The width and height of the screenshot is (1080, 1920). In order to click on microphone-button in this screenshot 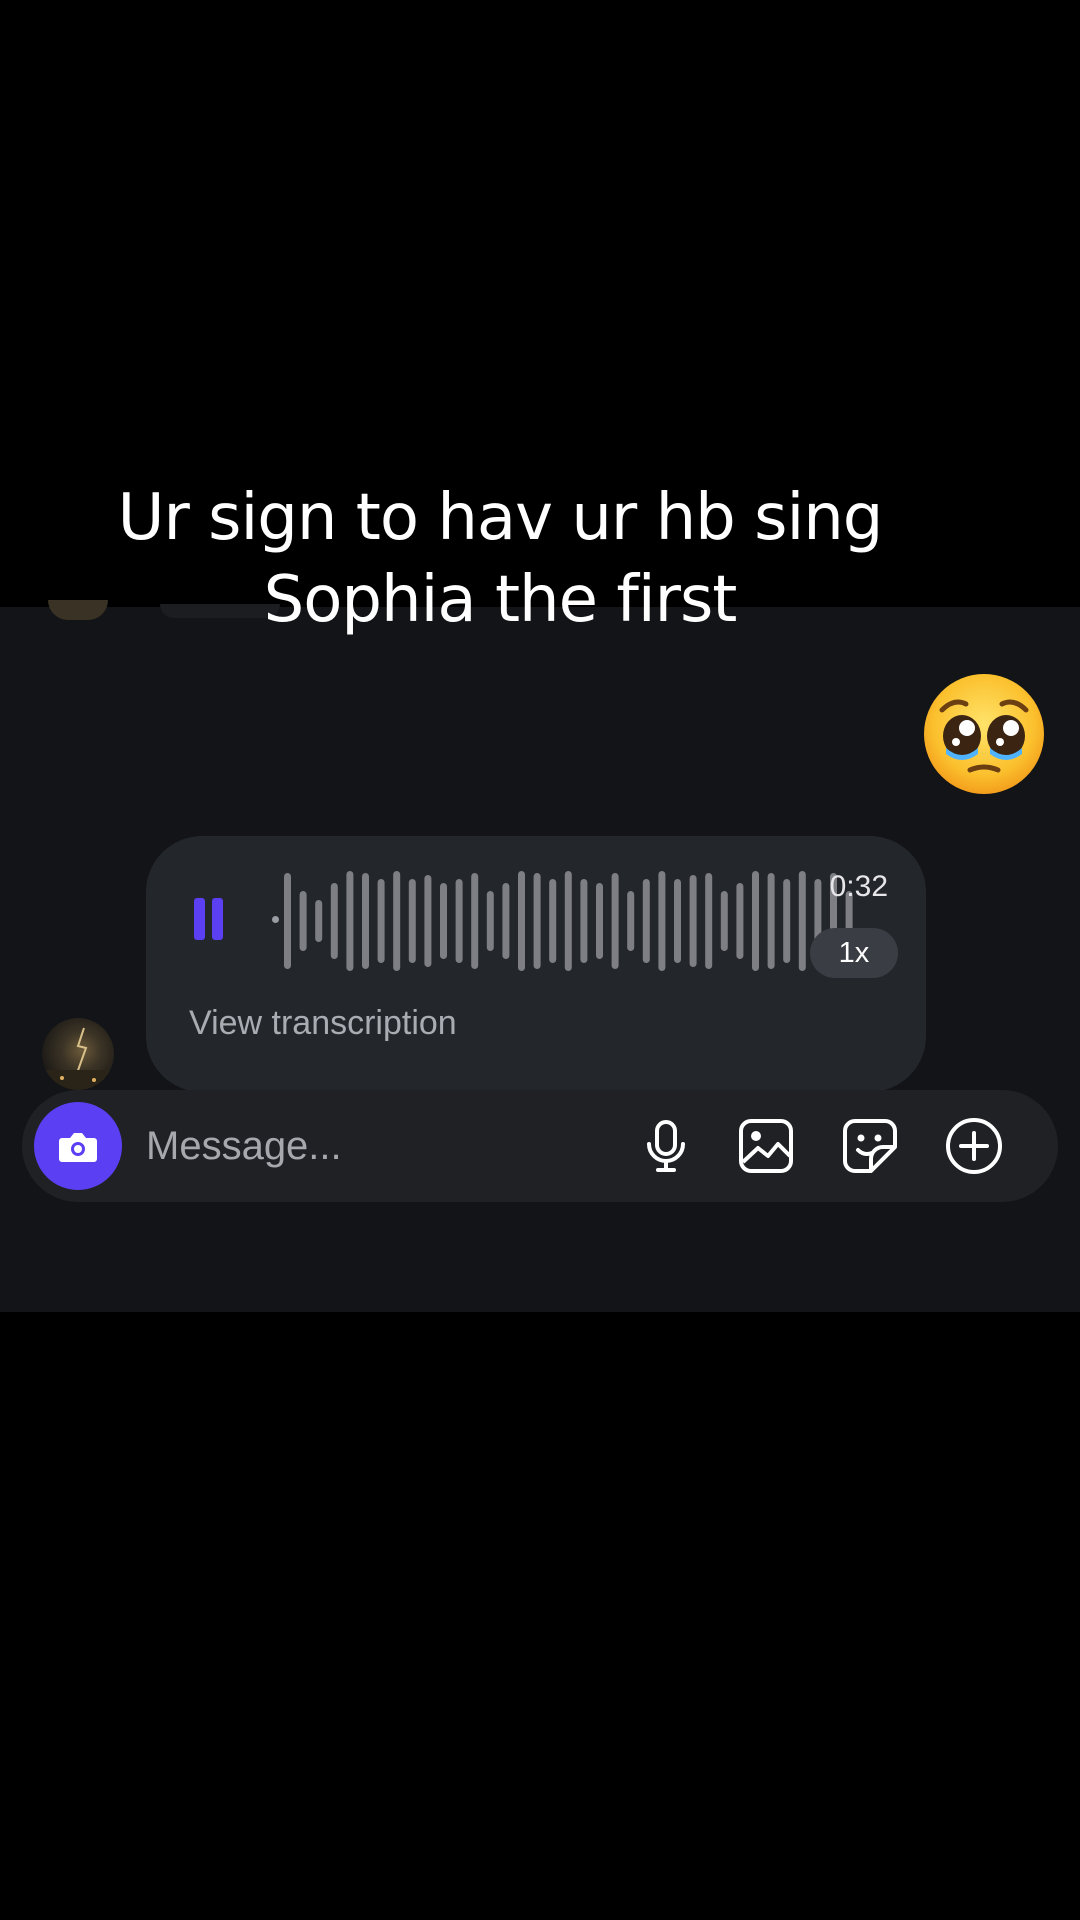, I will do `click(666, 1146)`.